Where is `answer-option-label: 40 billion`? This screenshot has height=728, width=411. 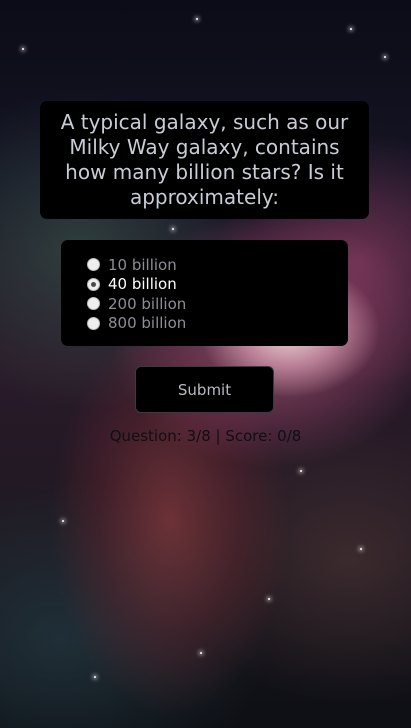 answer-option-label: 40 billion is located at coordinates (142, 284).